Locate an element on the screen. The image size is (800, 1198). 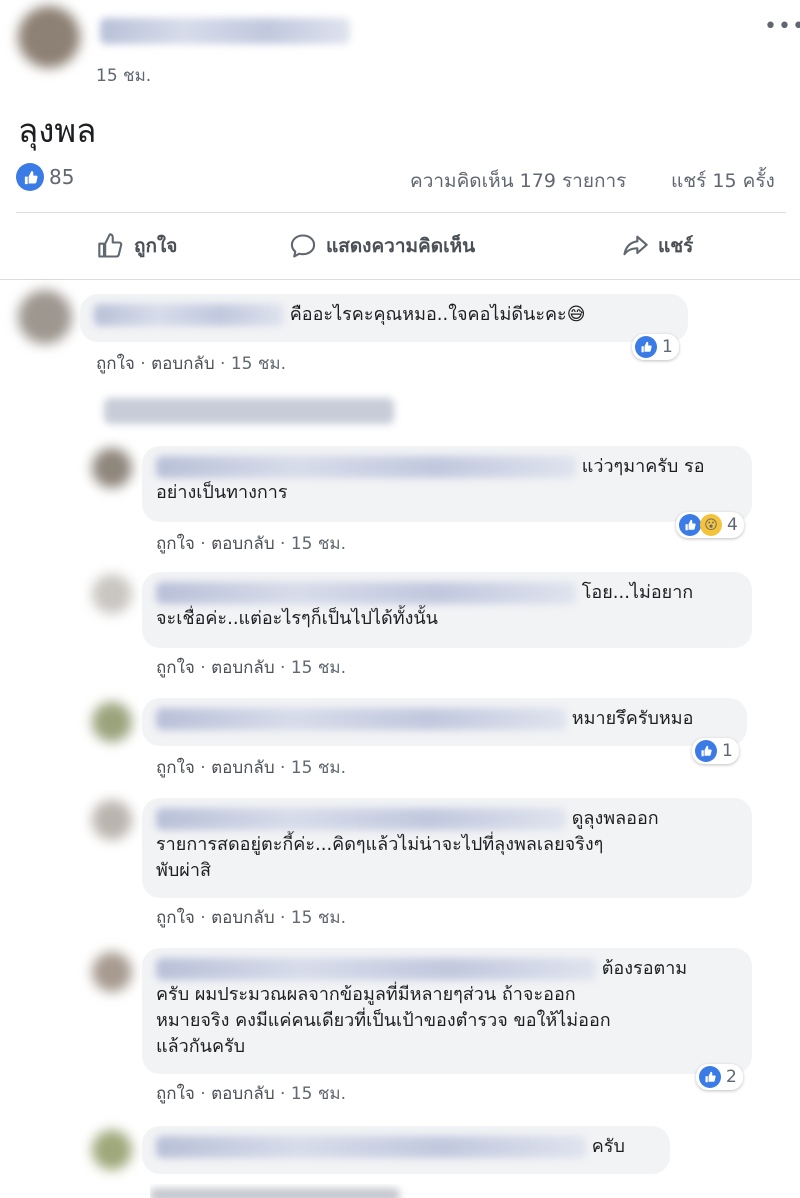
reply-text: หมายรึครับหมอ is located at coordinates (632, 718).